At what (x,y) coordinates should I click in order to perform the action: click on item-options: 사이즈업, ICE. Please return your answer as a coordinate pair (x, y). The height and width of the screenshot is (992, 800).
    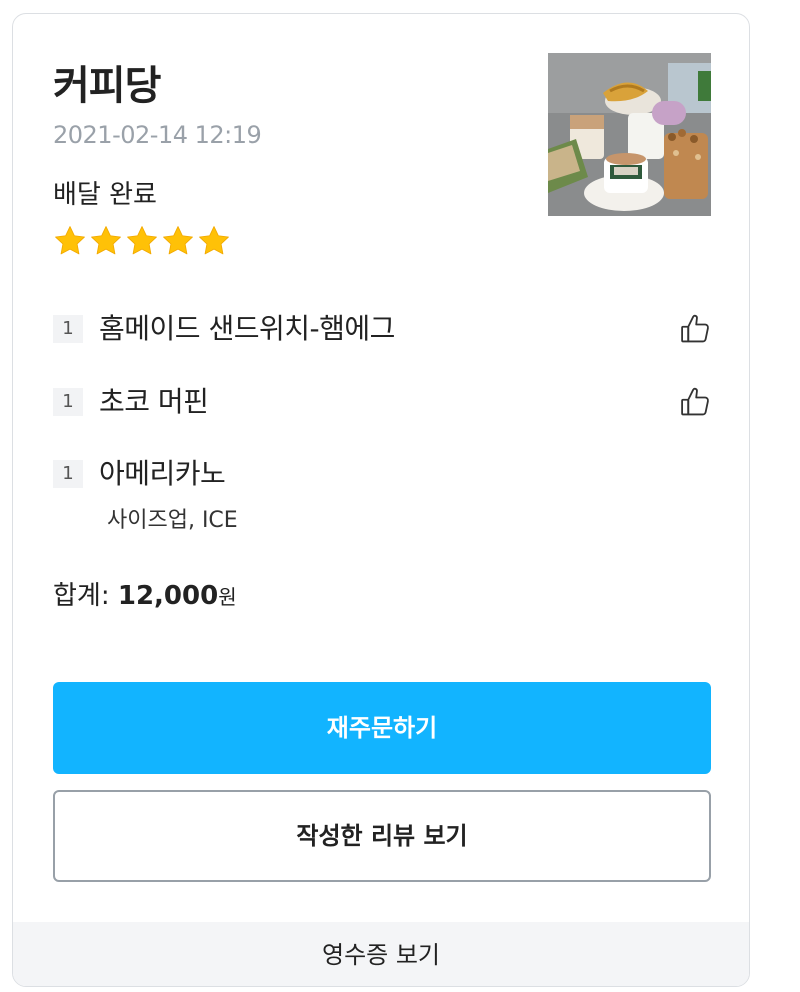
    Looking at the image, I should click on (172, 520).